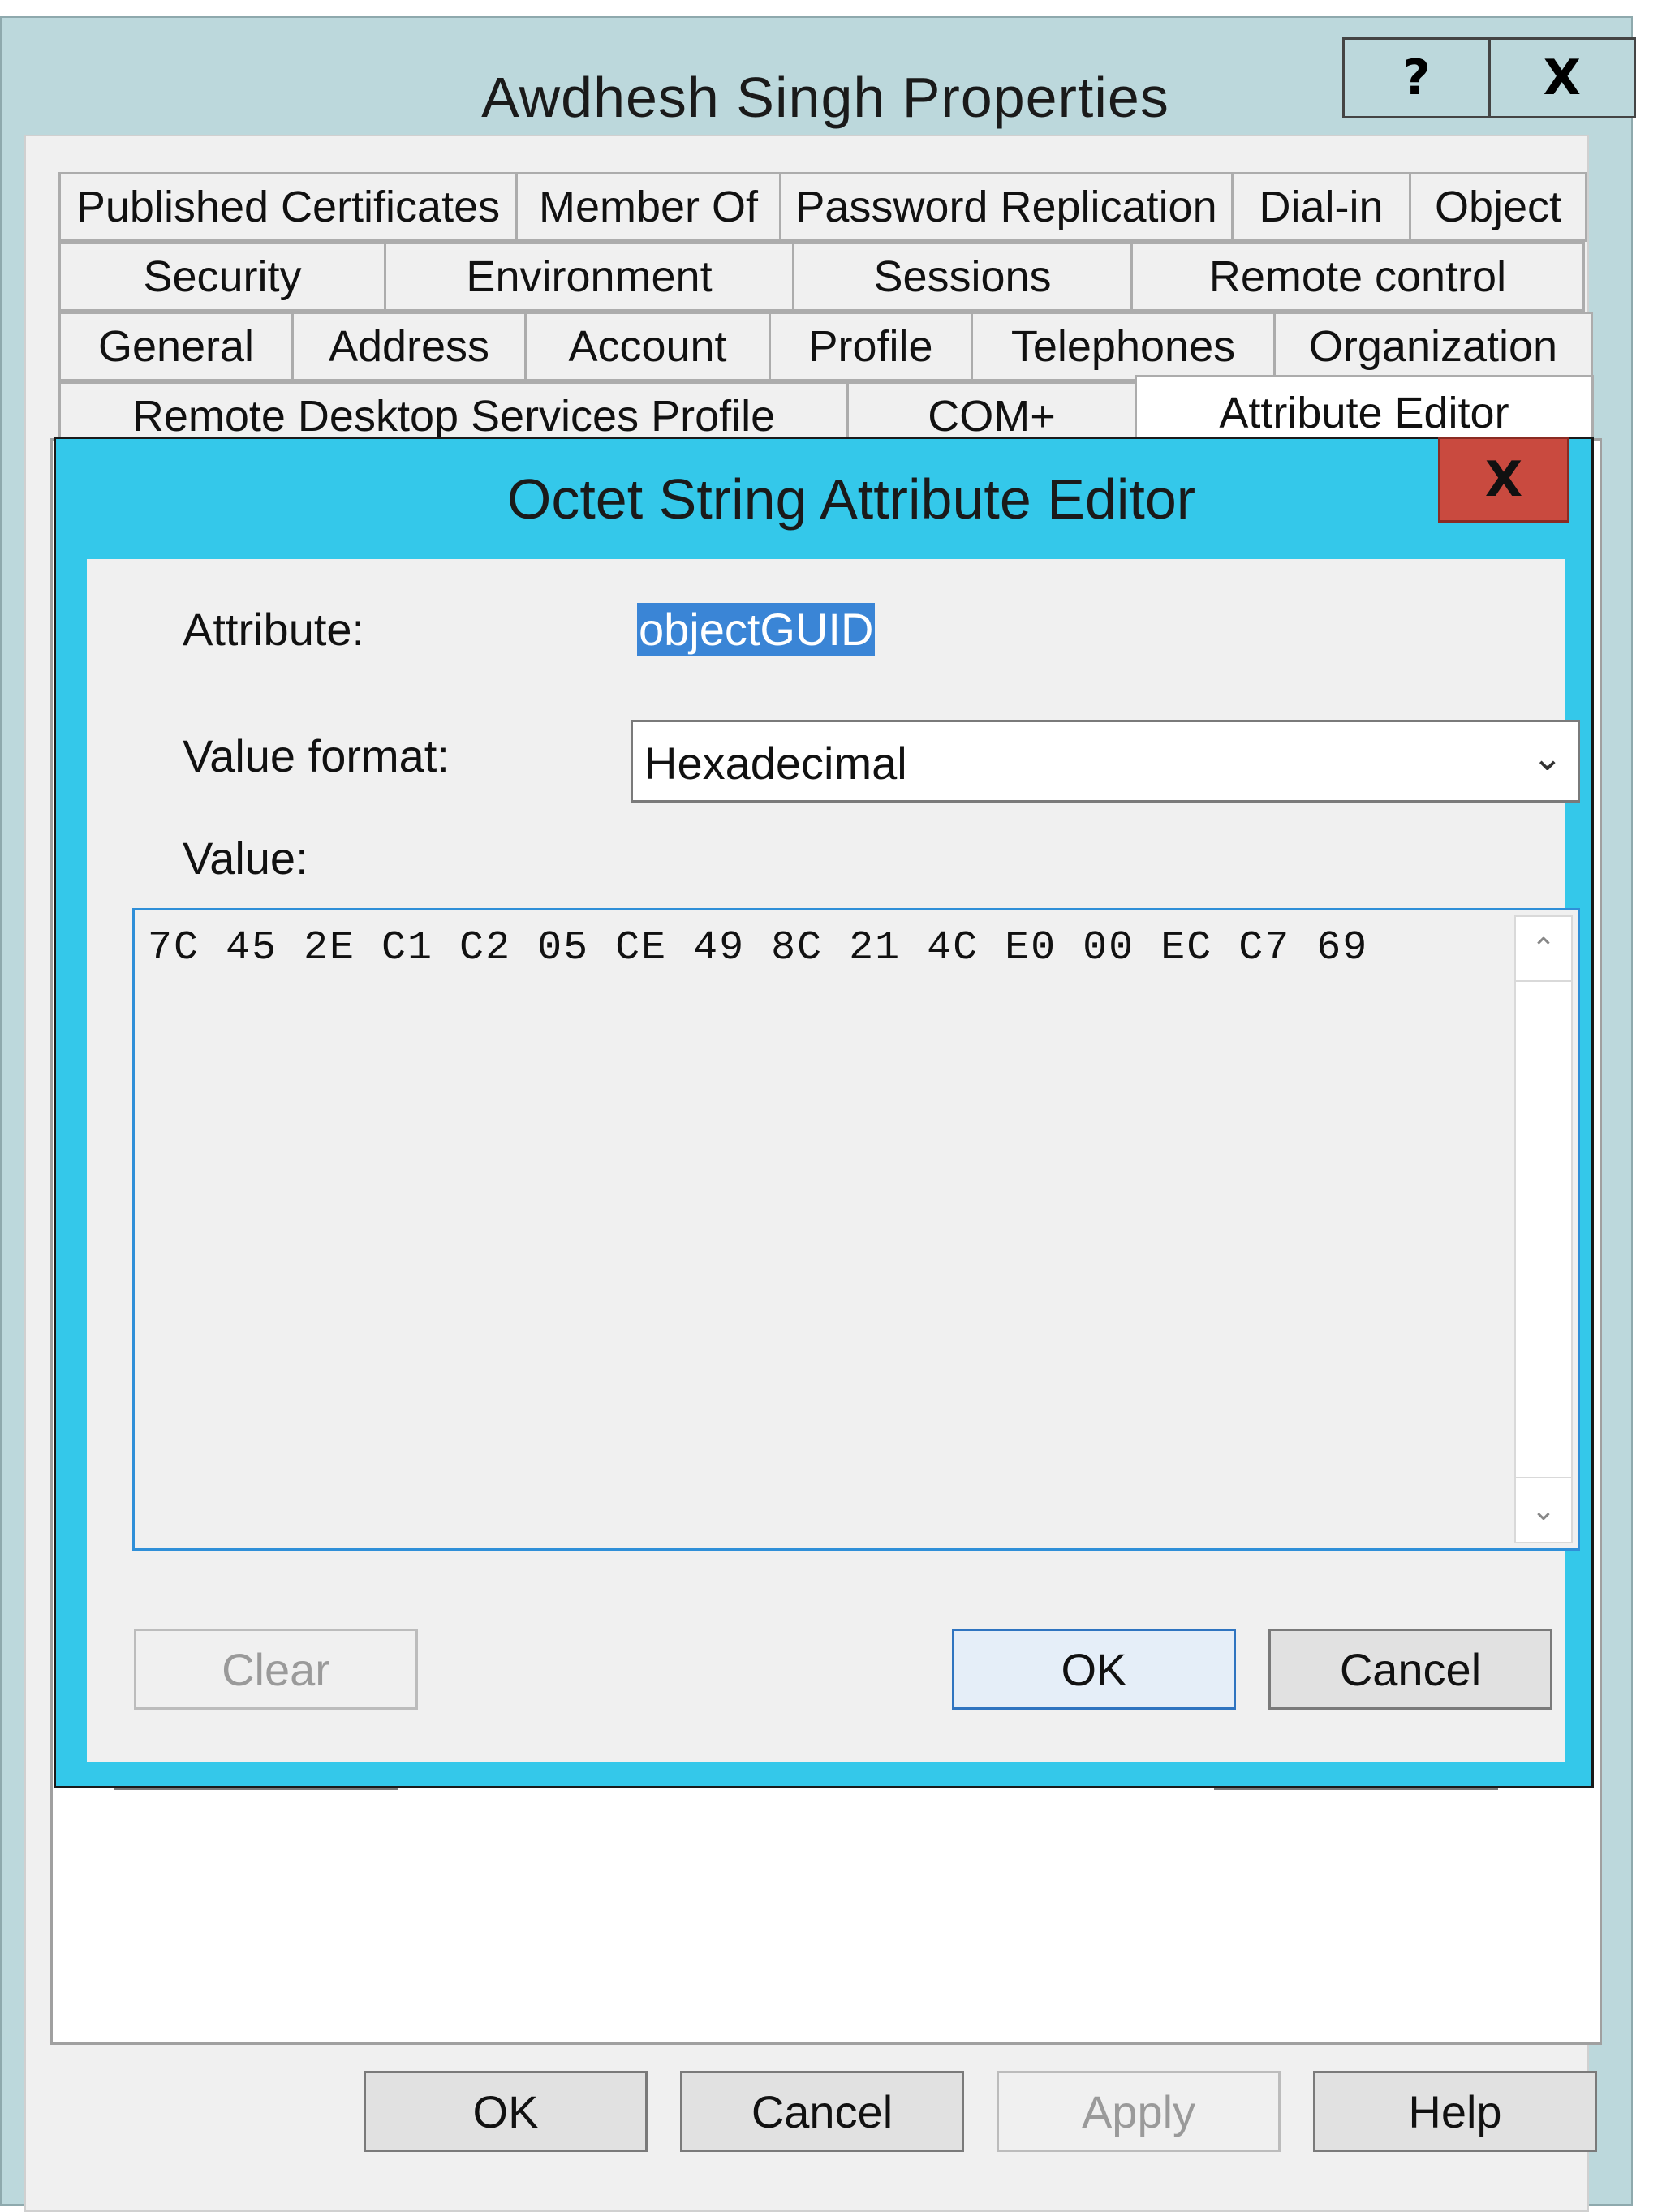 The image size is (1662, 2212). What do you see at coordinates (316, 756) in the screenshot?
I see `value-format-label: Value format:` at bounding box center [316, 756].